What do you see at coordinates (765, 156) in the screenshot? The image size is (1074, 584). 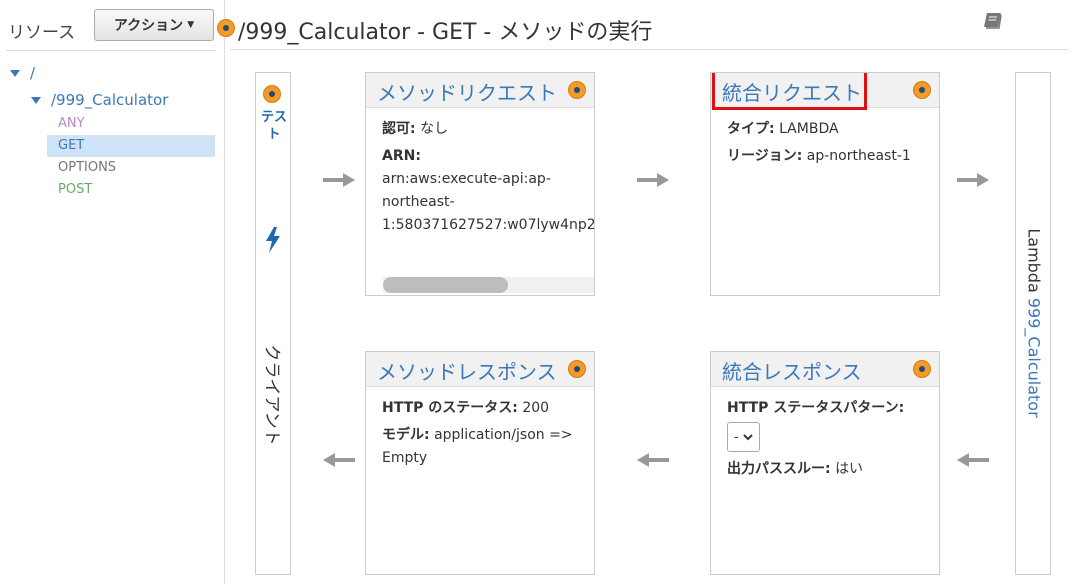 I see `region-key: リージョン:` at bounding box center [765, 156].